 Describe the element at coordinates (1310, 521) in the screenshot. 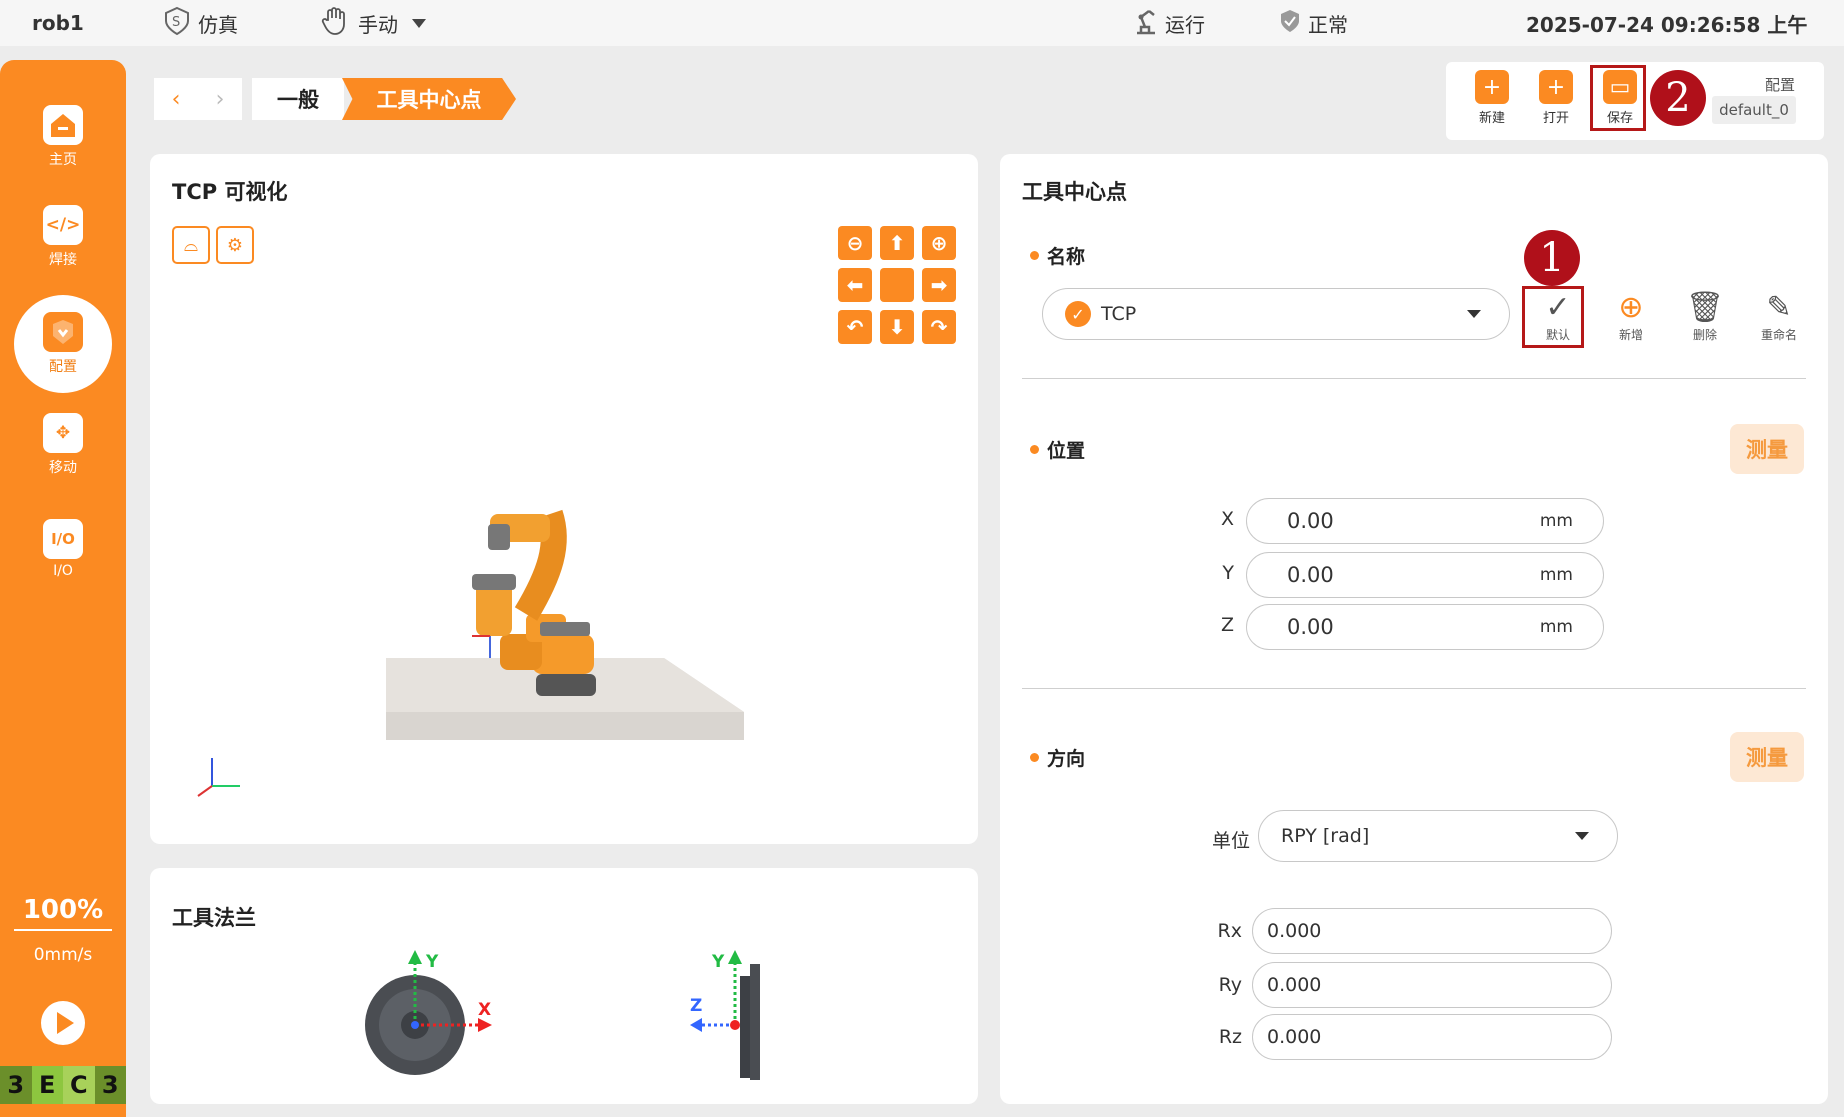

I see `x-value: 0.00` at that location.